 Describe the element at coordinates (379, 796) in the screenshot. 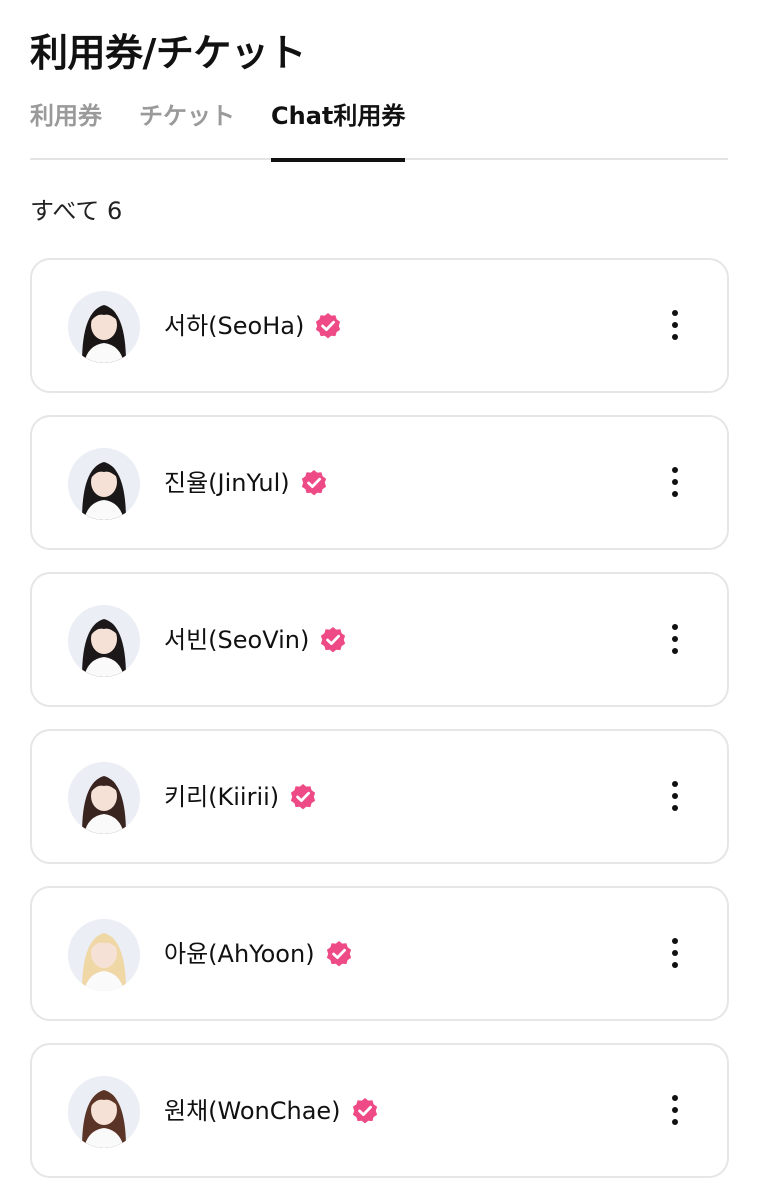

I see `chat-pass-card: 키리(Kiirii)` at that location.